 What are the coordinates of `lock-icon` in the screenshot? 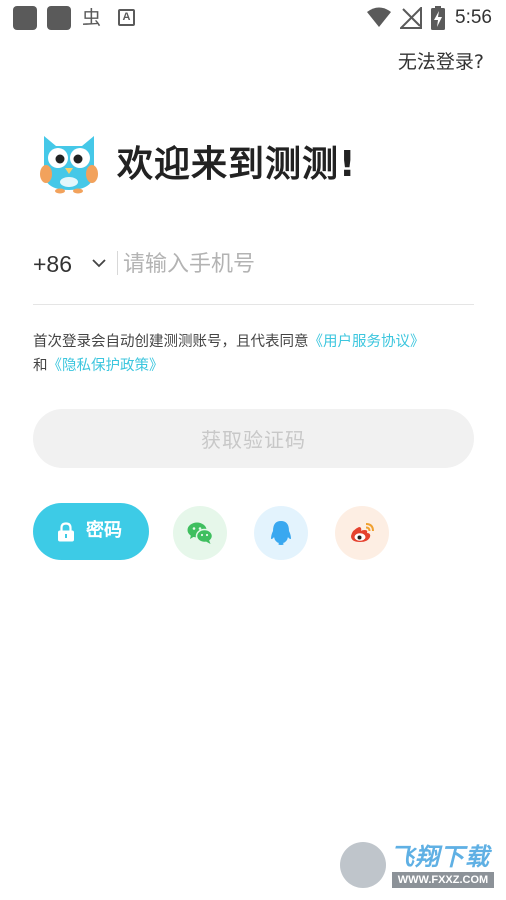 It's located at (66, 532).